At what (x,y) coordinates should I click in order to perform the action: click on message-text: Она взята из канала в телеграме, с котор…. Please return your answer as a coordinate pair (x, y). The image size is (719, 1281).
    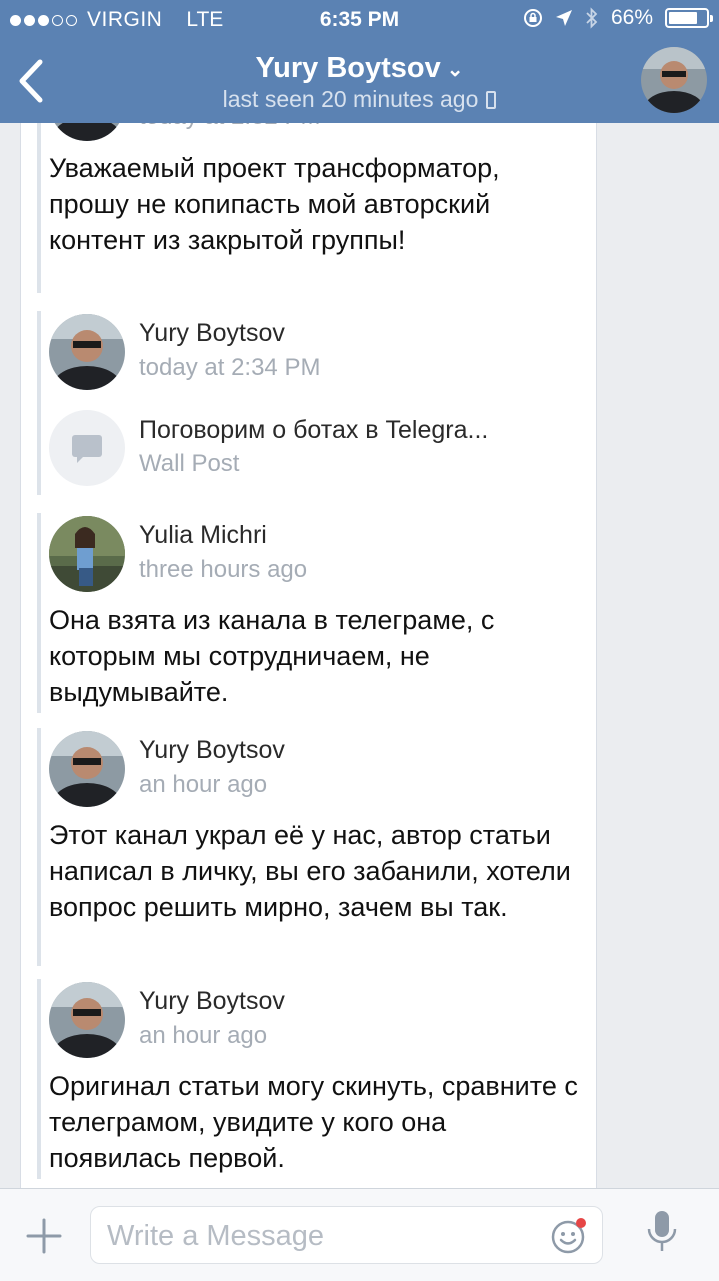
    Looking at the image, I should click on (272, 656).